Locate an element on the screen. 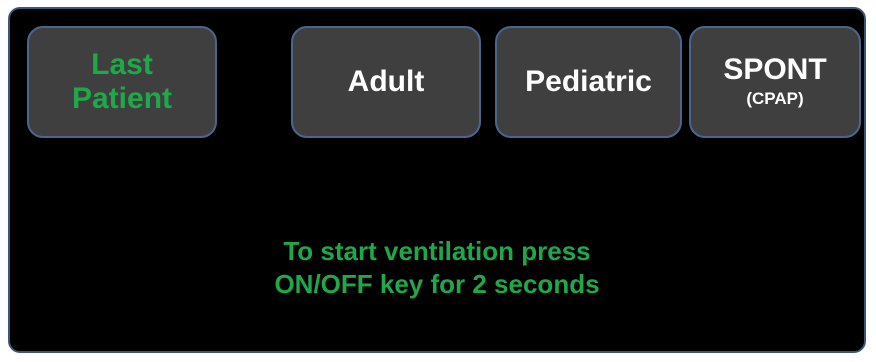  adult-button: Adult is located at coordinates (386, 82).